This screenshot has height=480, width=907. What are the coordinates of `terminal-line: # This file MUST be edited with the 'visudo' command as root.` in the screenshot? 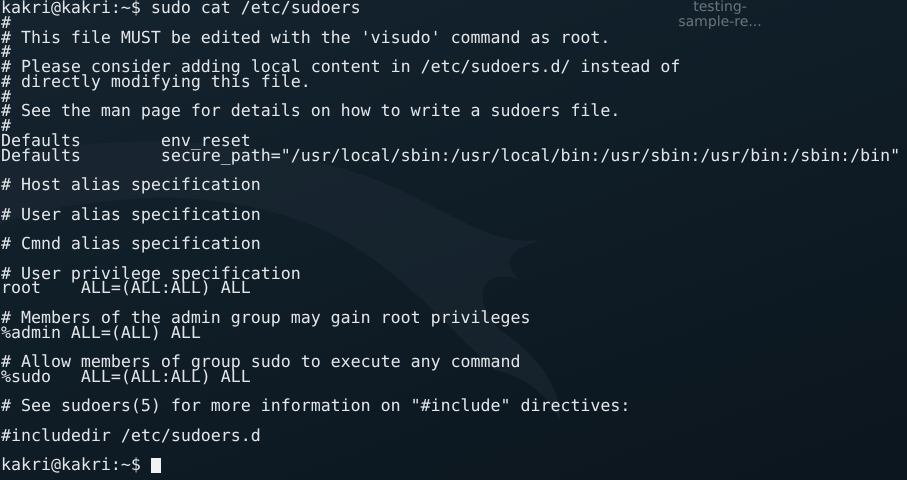 It's located at (305, 38).